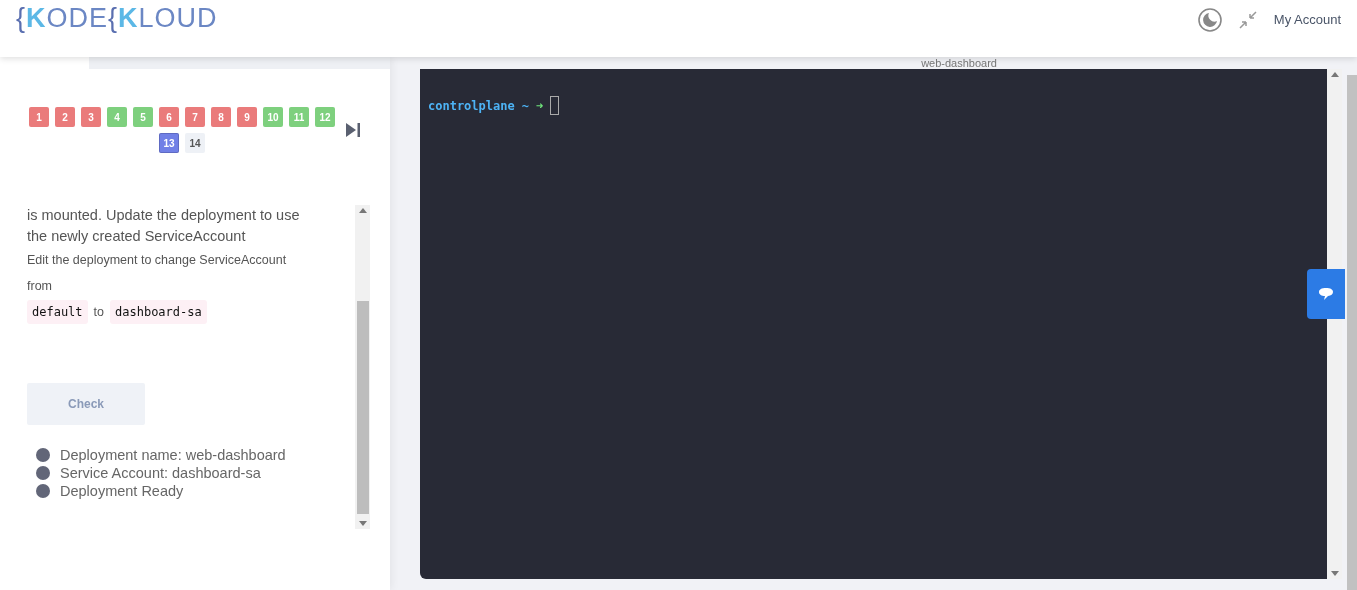  What do you see at coordinates (86, 404) in the screenshot?
I see `check-button: Check` at bounding box center [86, 404].